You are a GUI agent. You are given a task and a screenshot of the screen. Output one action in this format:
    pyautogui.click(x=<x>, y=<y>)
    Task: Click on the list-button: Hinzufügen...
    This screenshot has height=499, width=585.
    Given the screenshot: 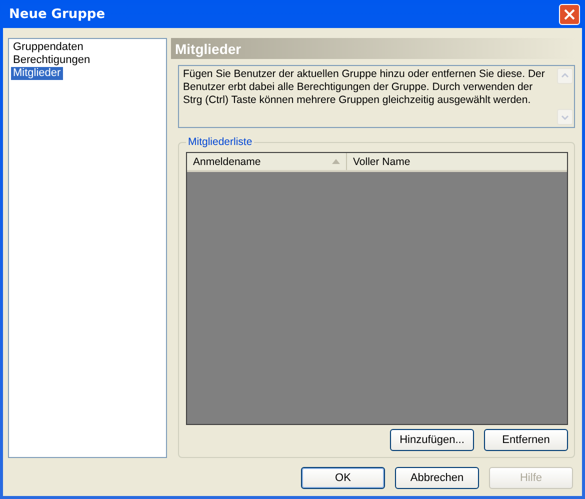 What is the action you would take?
    pyautogui.click(x=432, y=440)
    